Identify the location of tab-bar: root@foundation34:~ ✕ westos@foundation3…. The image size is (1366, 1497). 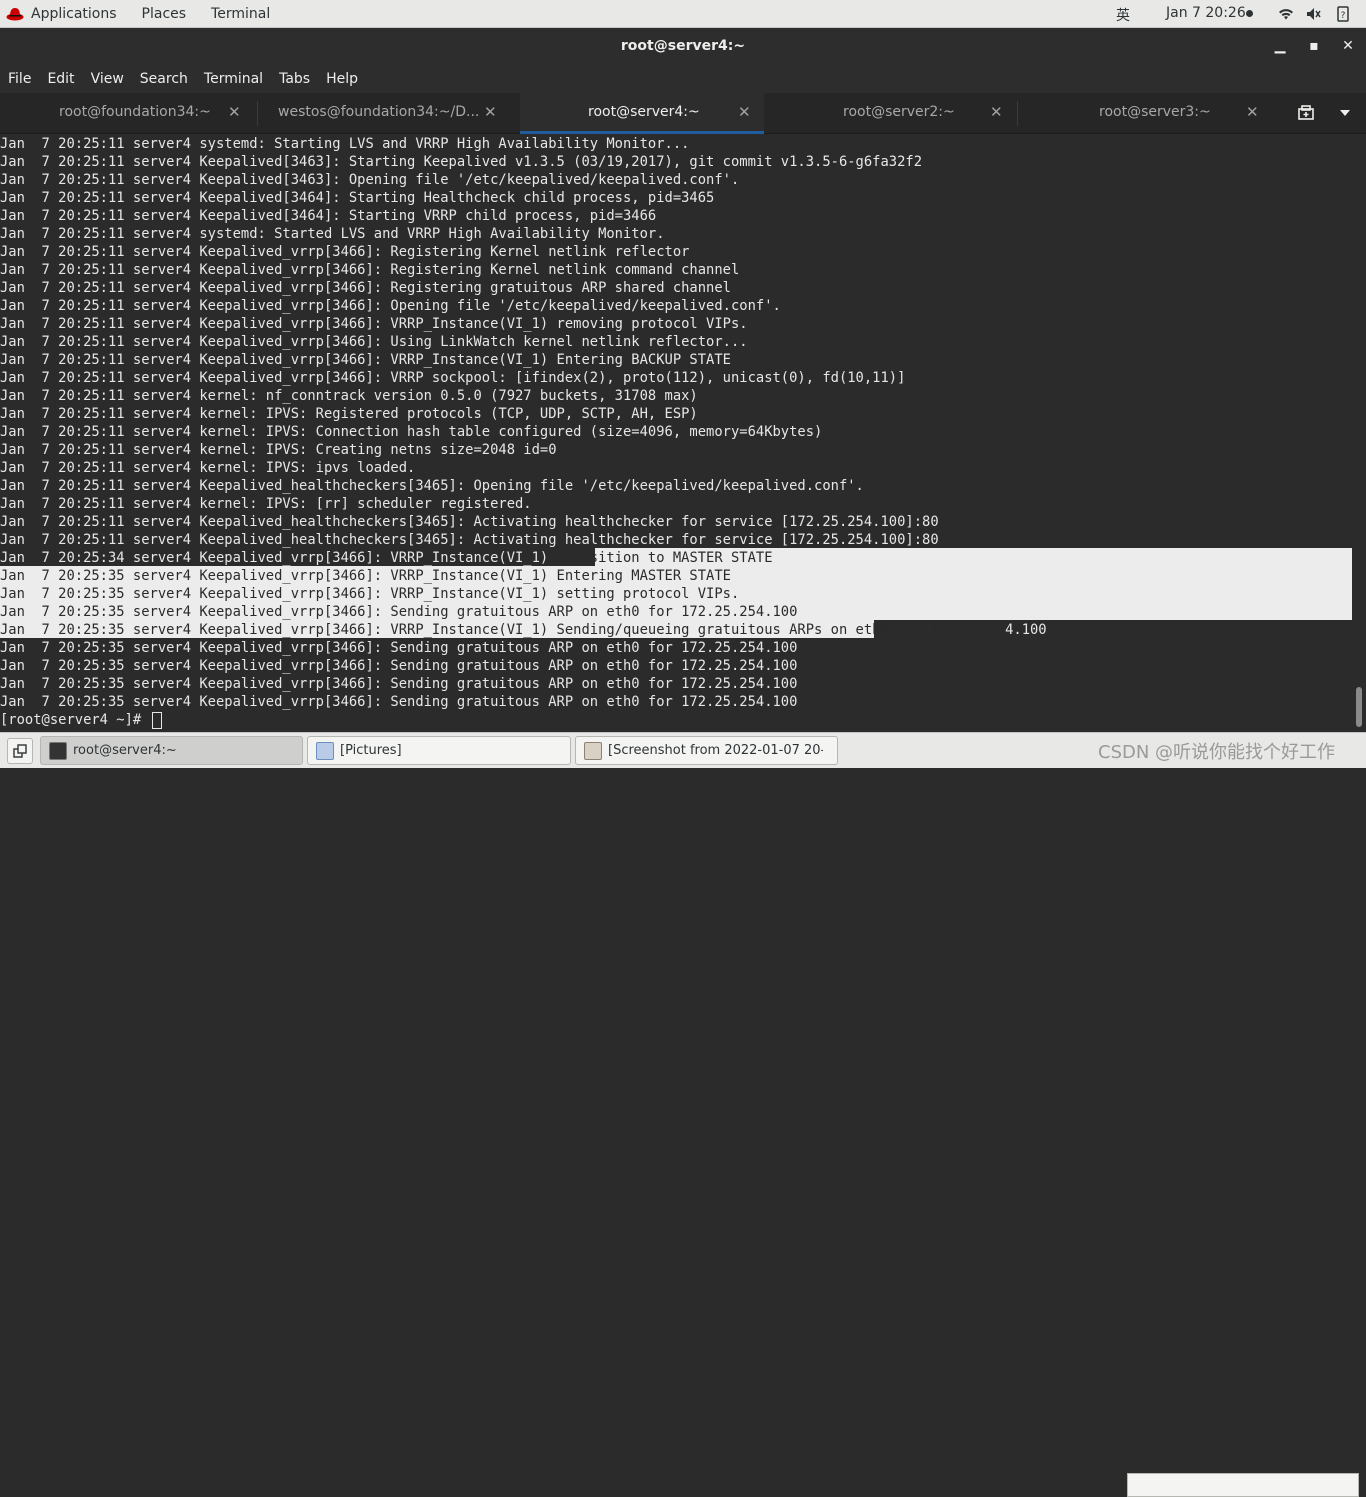
(683, 113).